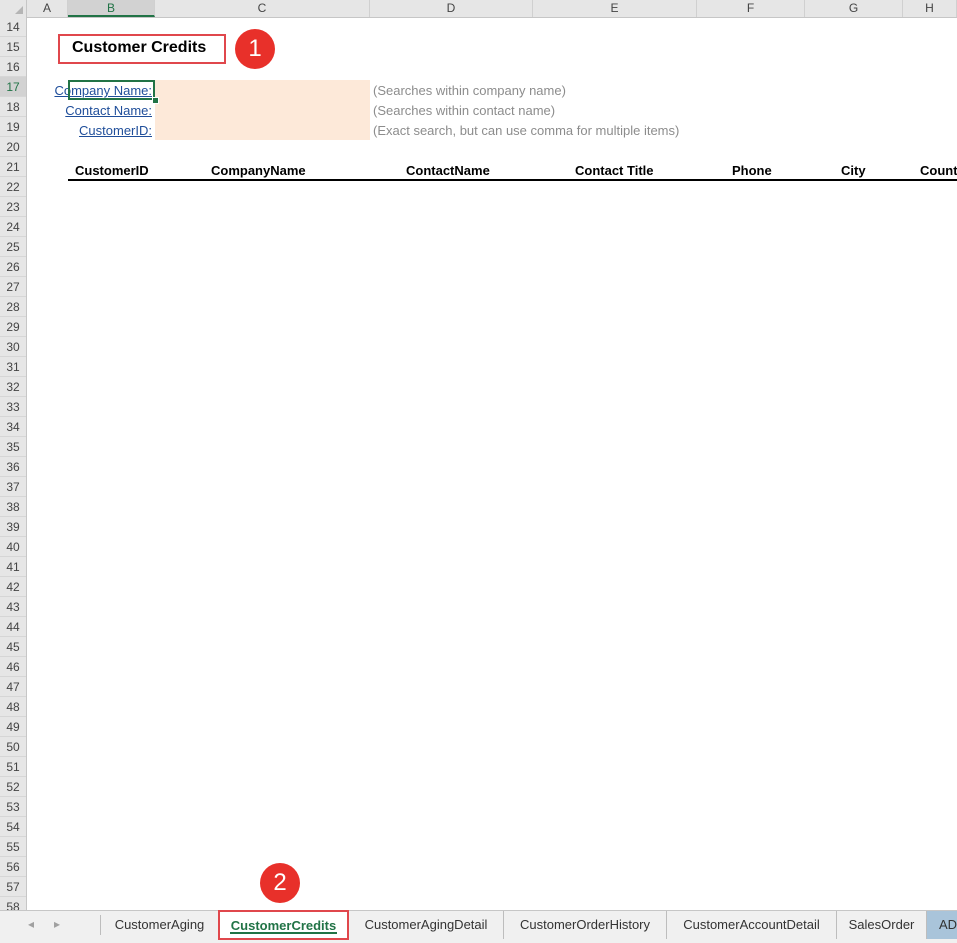  What do you see at coordinates (13, 707) in the screenshot?
I see `row-header-48: 48` at bounding box center [13, 707].